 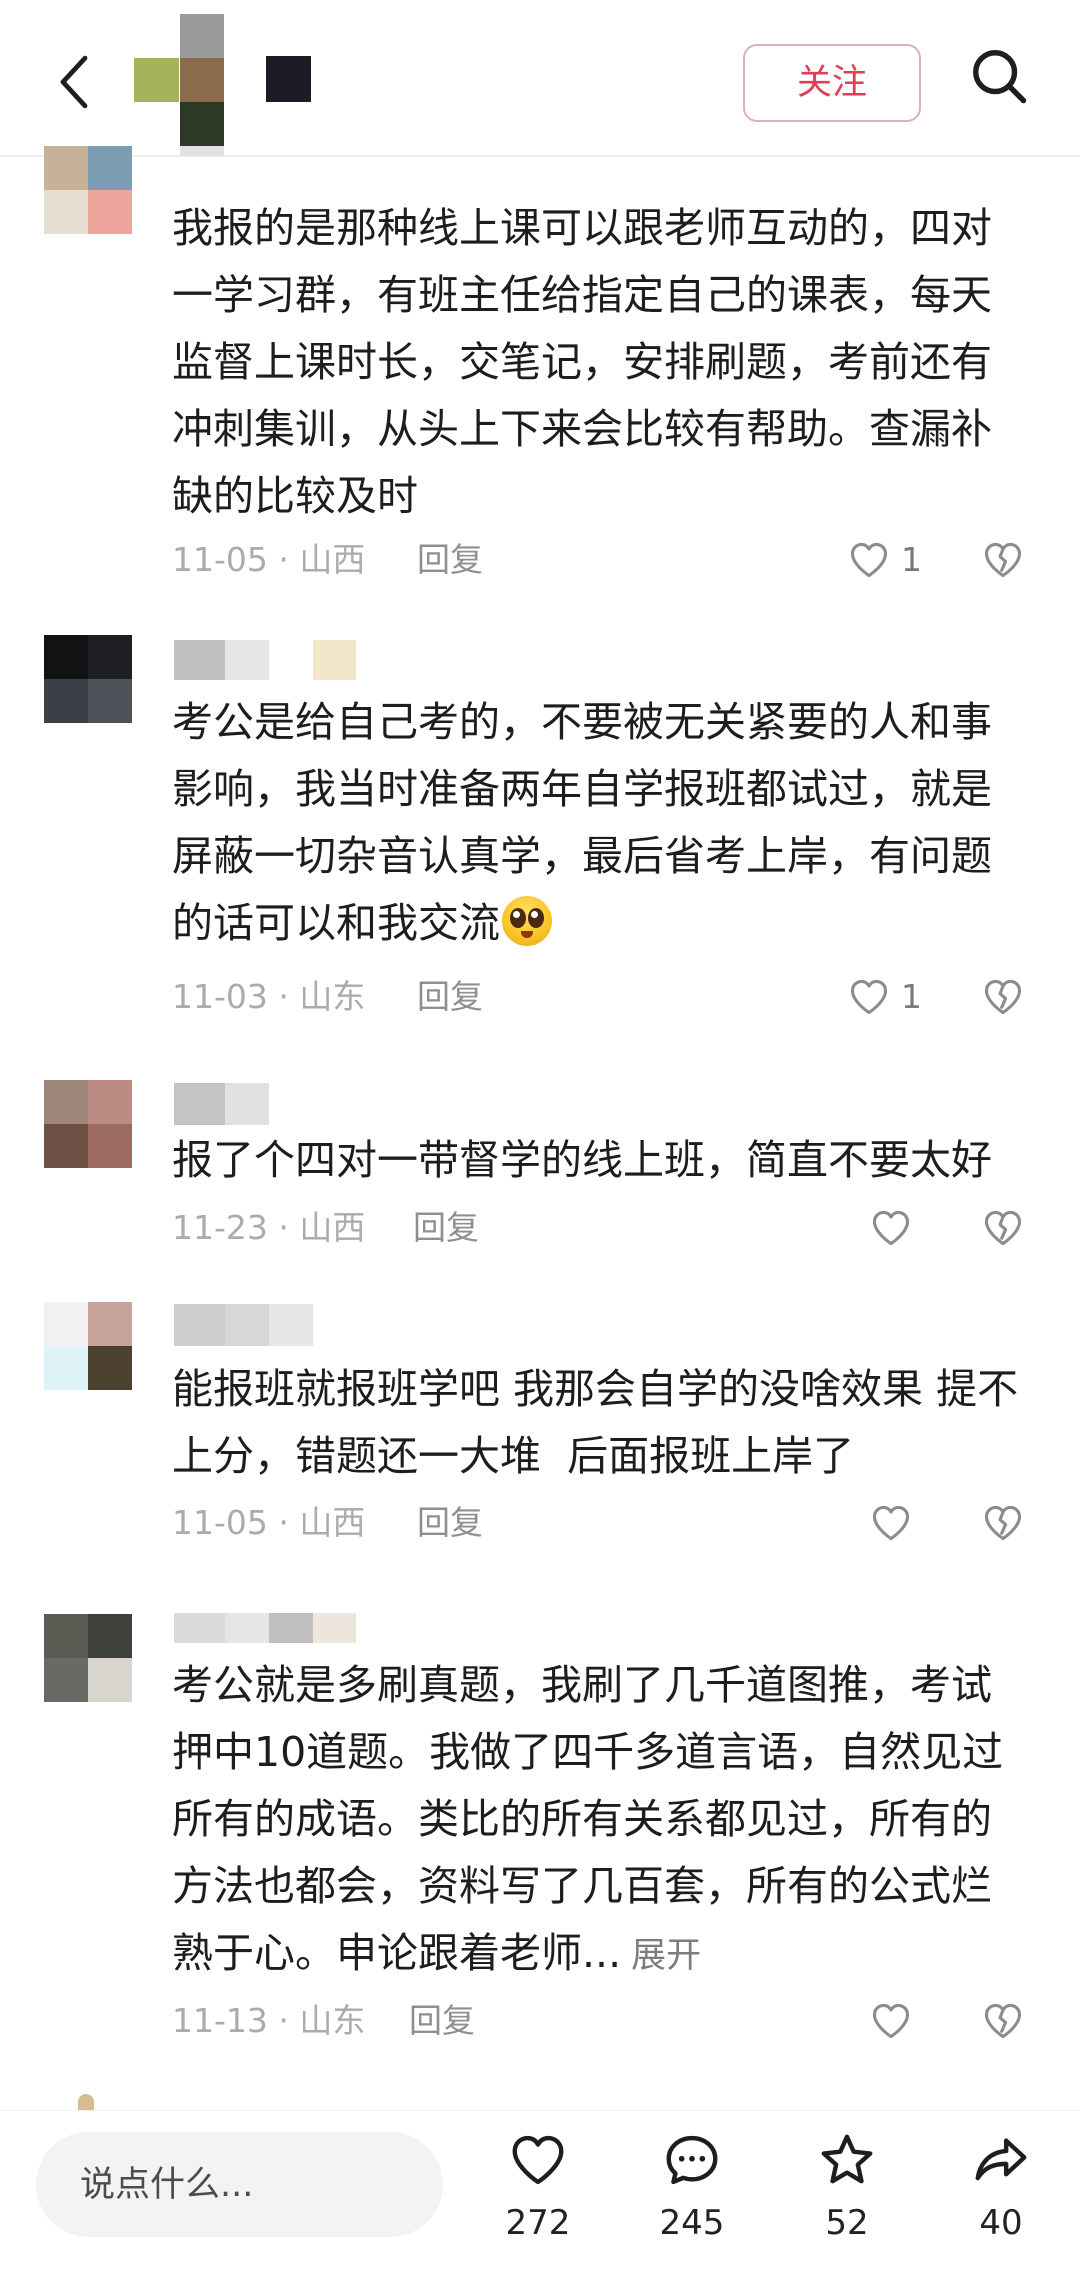 I want to click on like-total-count: 272, so click(x=538, y=2223).